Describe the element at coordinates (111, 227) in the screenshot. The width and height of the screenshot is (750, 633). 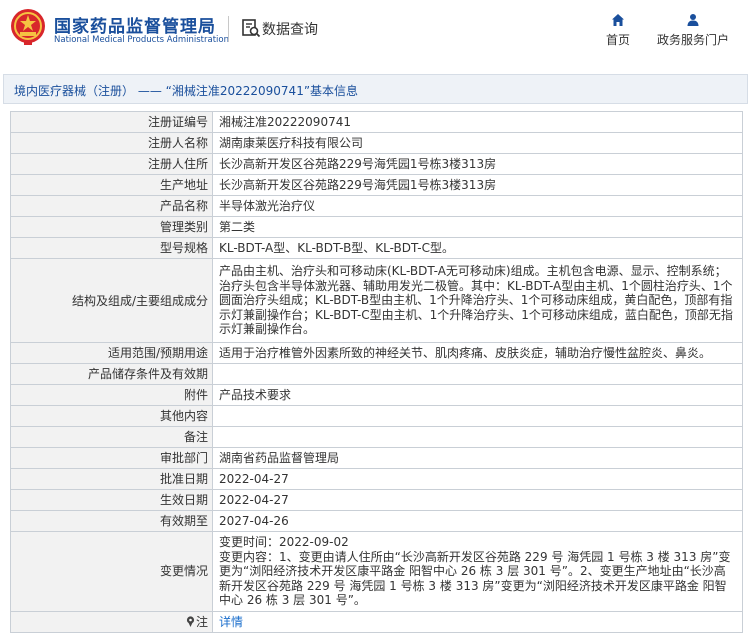
I see `field-label: 管理类别` at that location.